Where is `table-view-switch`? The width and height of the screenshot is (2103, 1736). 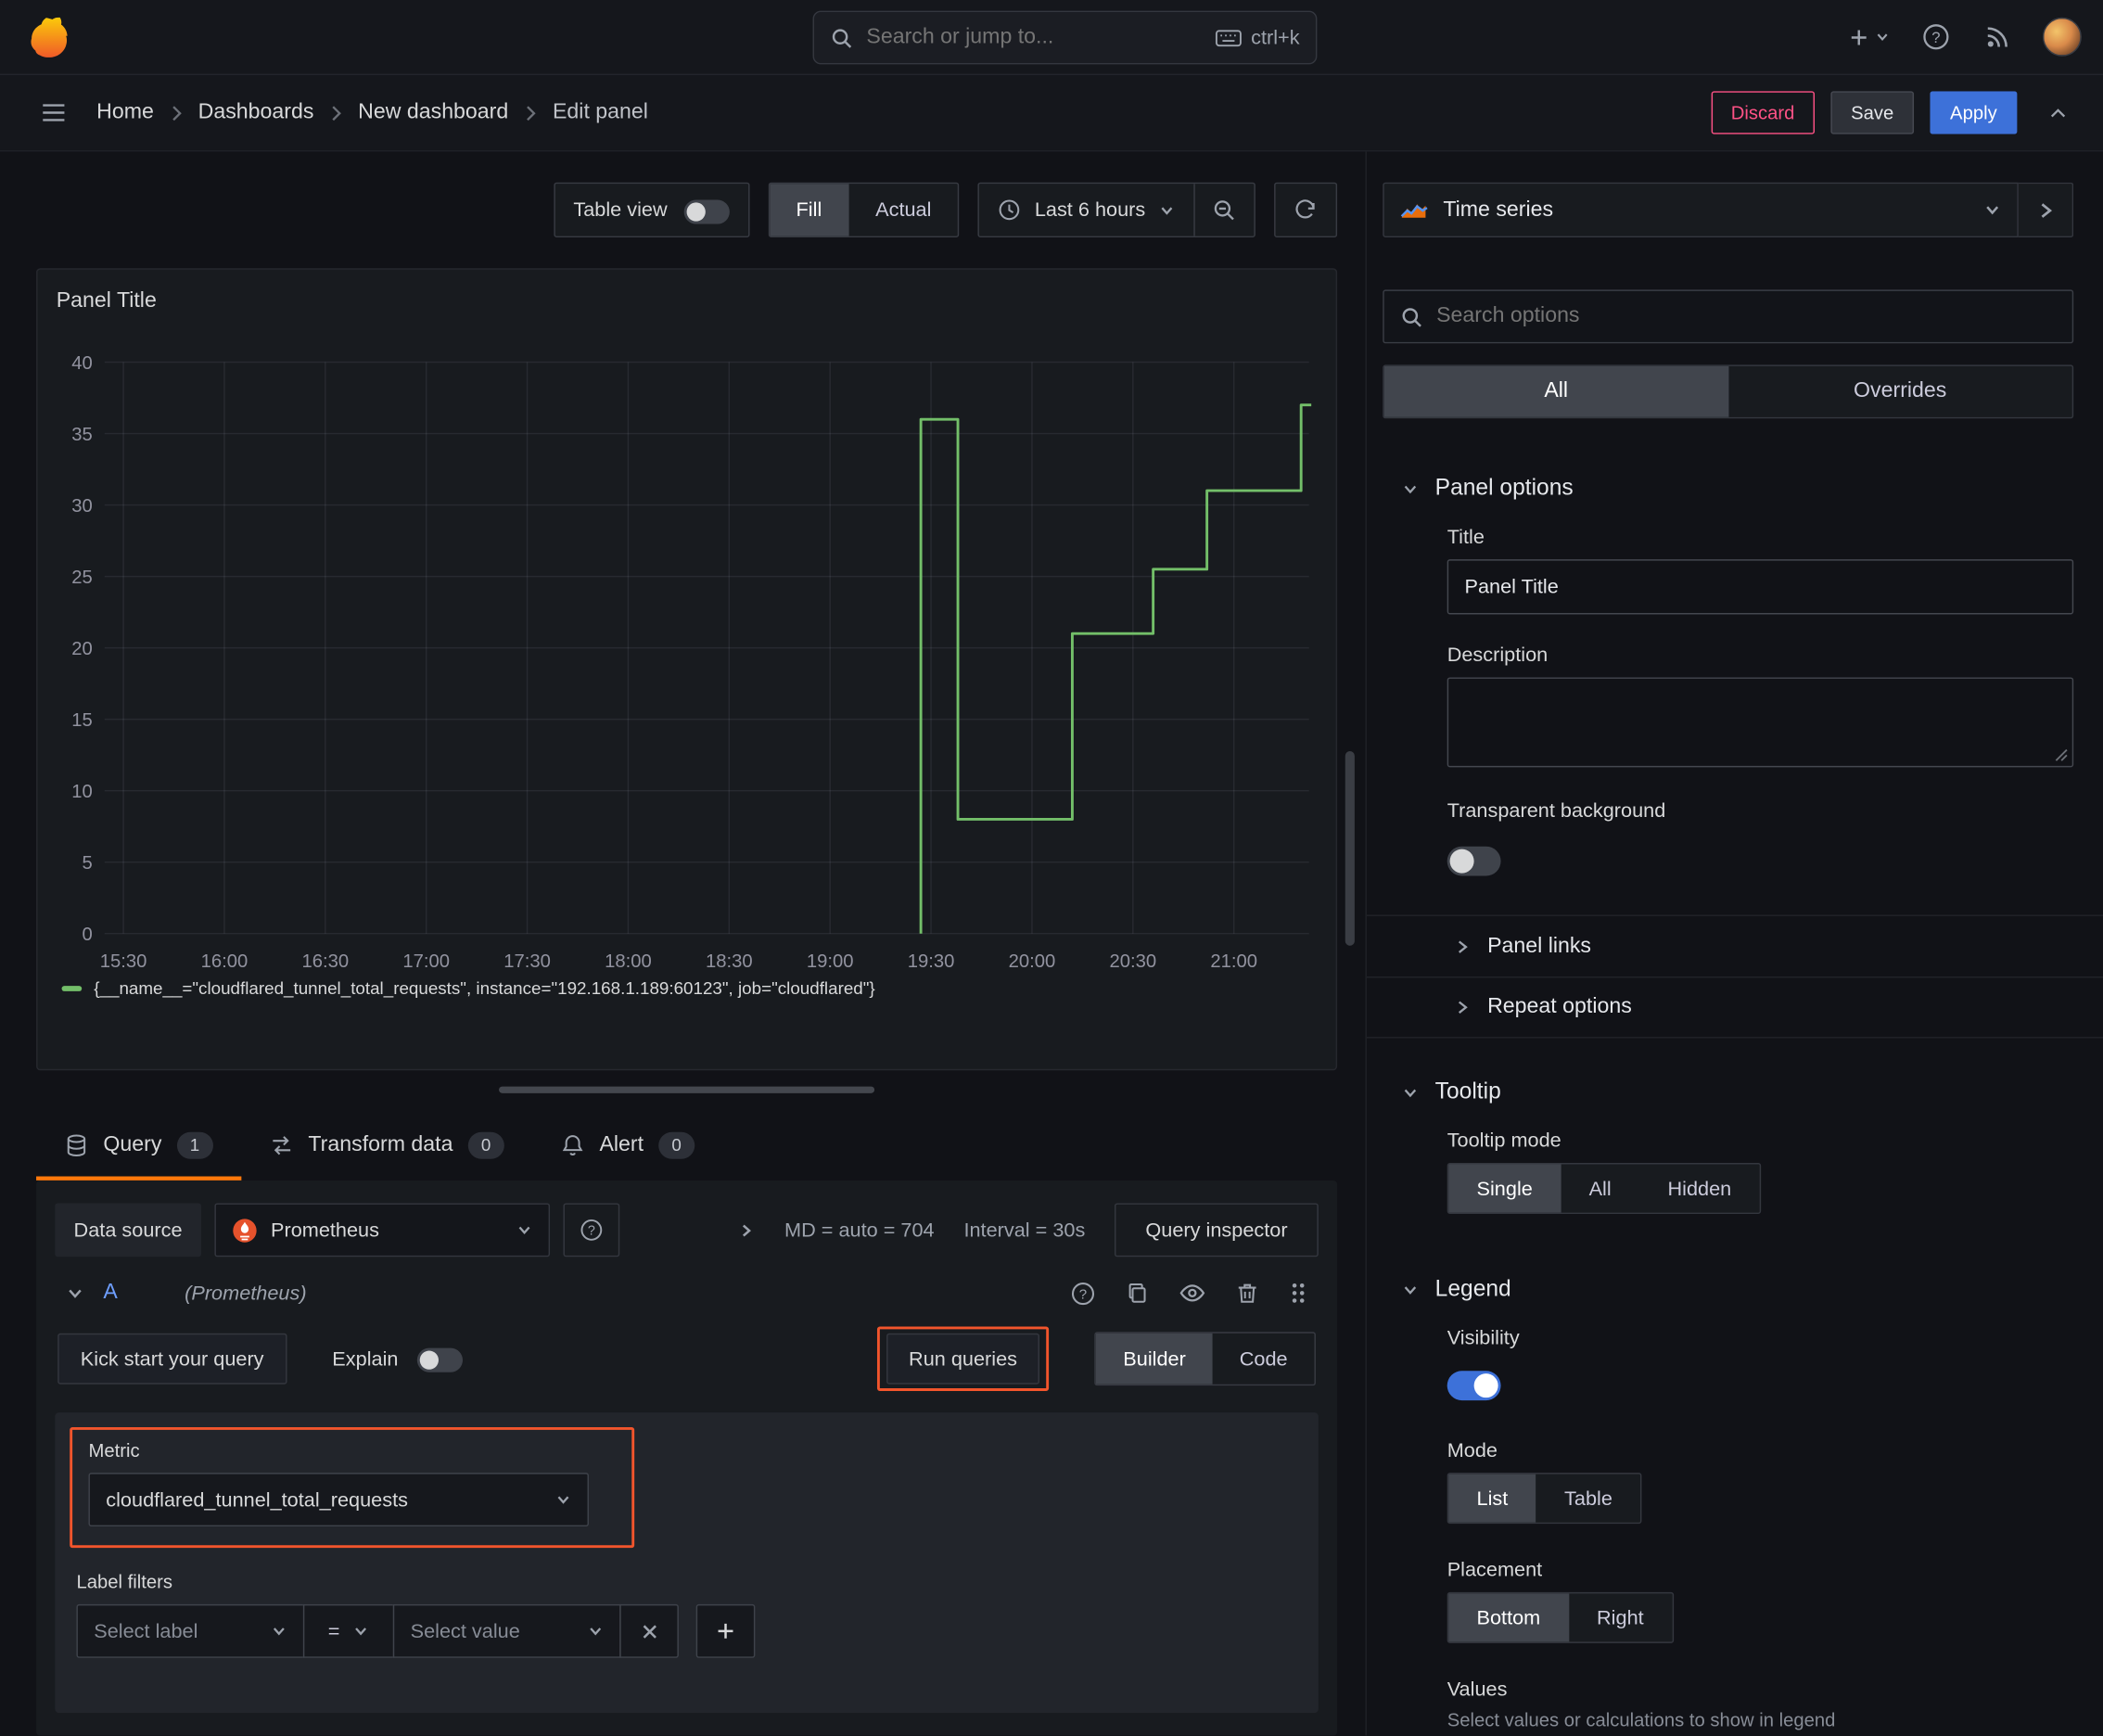
table-view-switch is located at coordinates (706, 210).